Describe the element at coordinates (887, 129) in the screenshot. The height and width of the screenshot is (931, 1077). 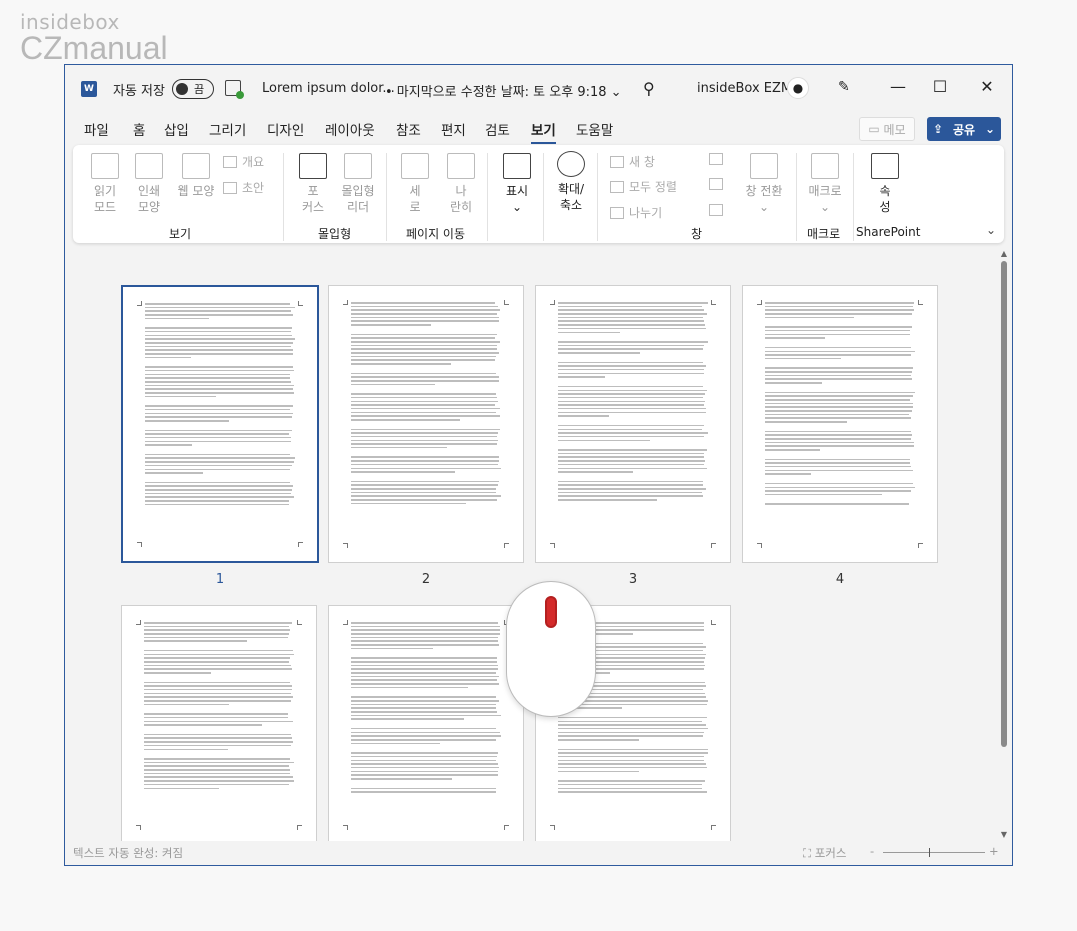
I see `comments-button: ▭ 메모` at that location.